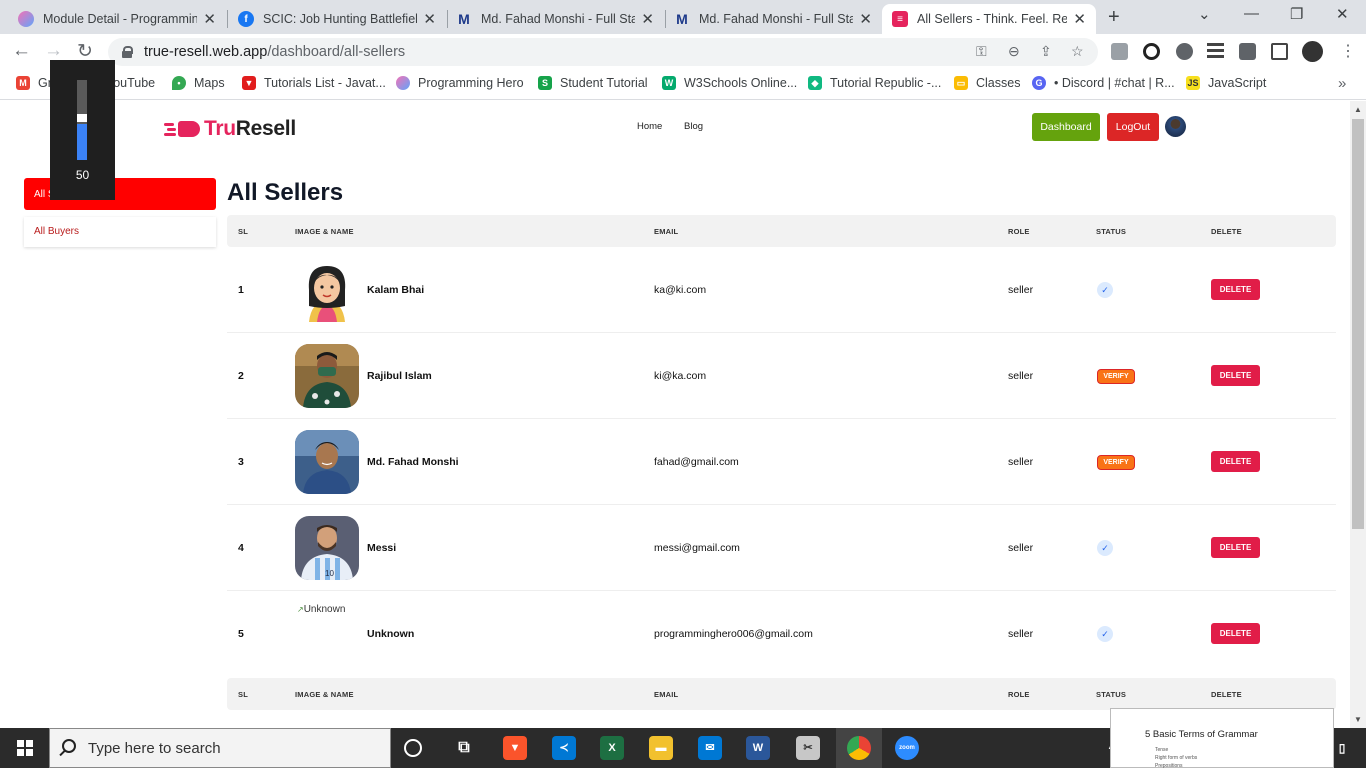 The height and width of the screenshot is (769, 1366). What do you see at coordinates (413, 748) in the screenshot?
I see `cortana-icon` at bounding box center [413, 748].